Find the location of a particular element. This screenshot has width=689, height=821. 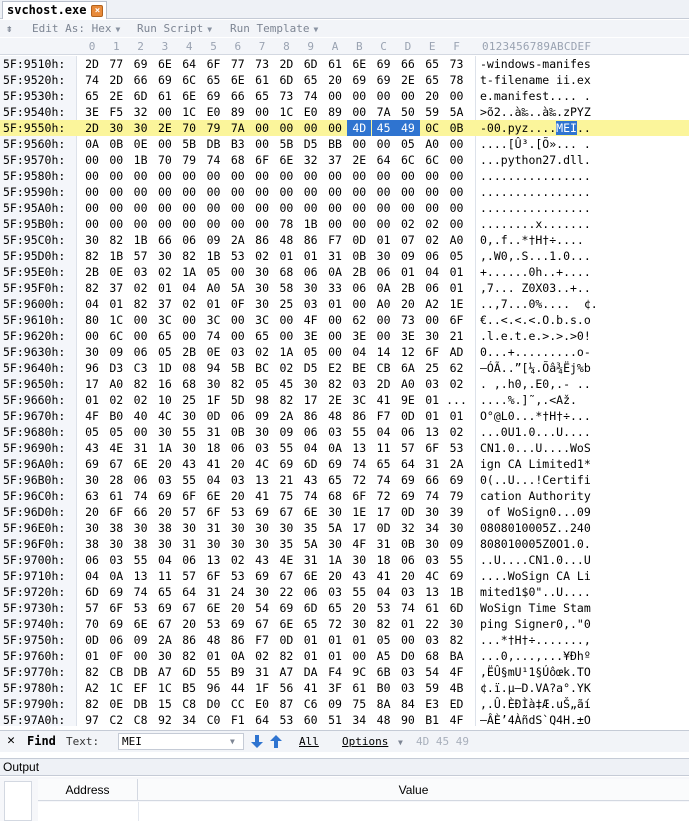

hex-byte: 90 is located at coordinates (408, 719).